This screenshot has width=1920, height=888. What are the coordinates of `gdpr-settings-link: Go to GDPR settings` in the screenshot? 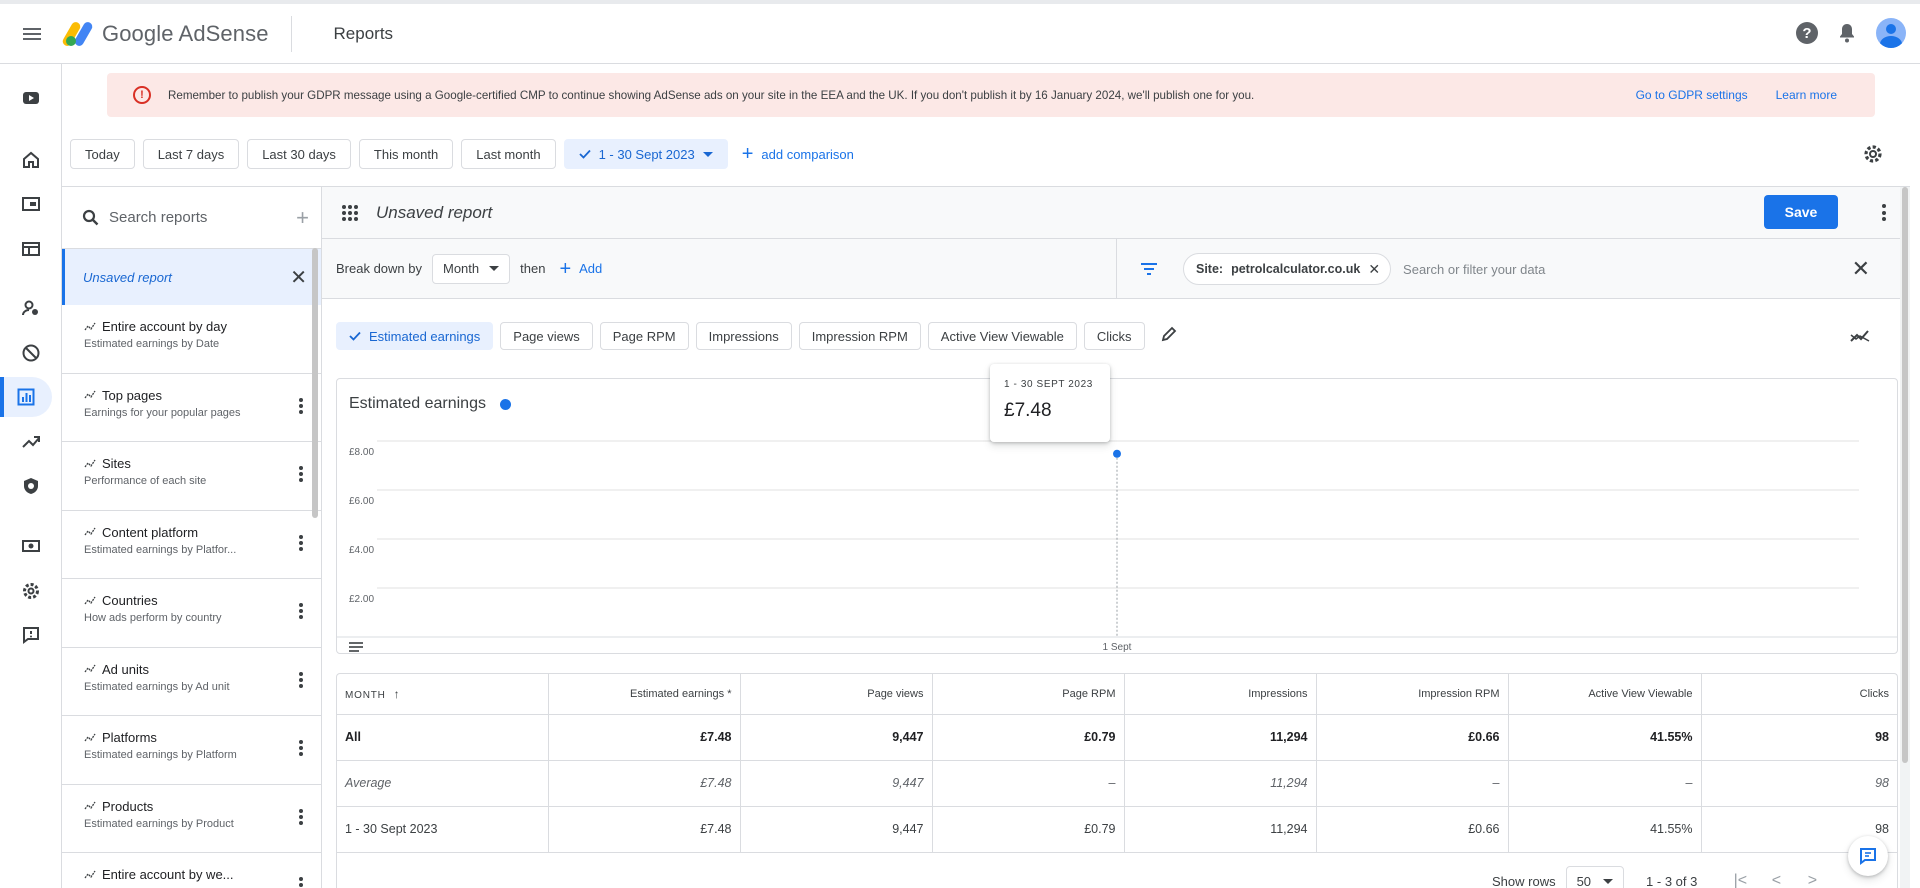 It's located at (1692, 95).